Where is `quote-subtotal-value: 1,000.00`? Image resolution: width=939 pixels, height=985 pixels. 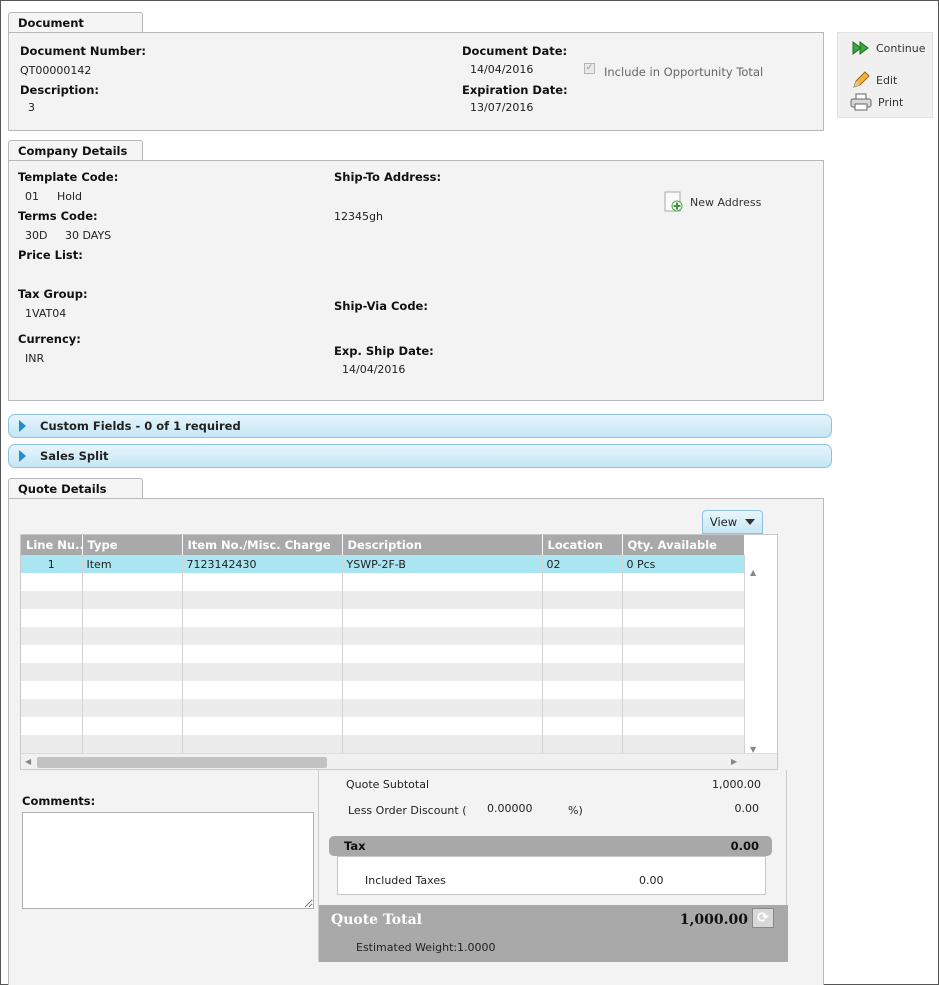
quote-subtotal-value: 1,000.00 is located at coordinates (736, 784).